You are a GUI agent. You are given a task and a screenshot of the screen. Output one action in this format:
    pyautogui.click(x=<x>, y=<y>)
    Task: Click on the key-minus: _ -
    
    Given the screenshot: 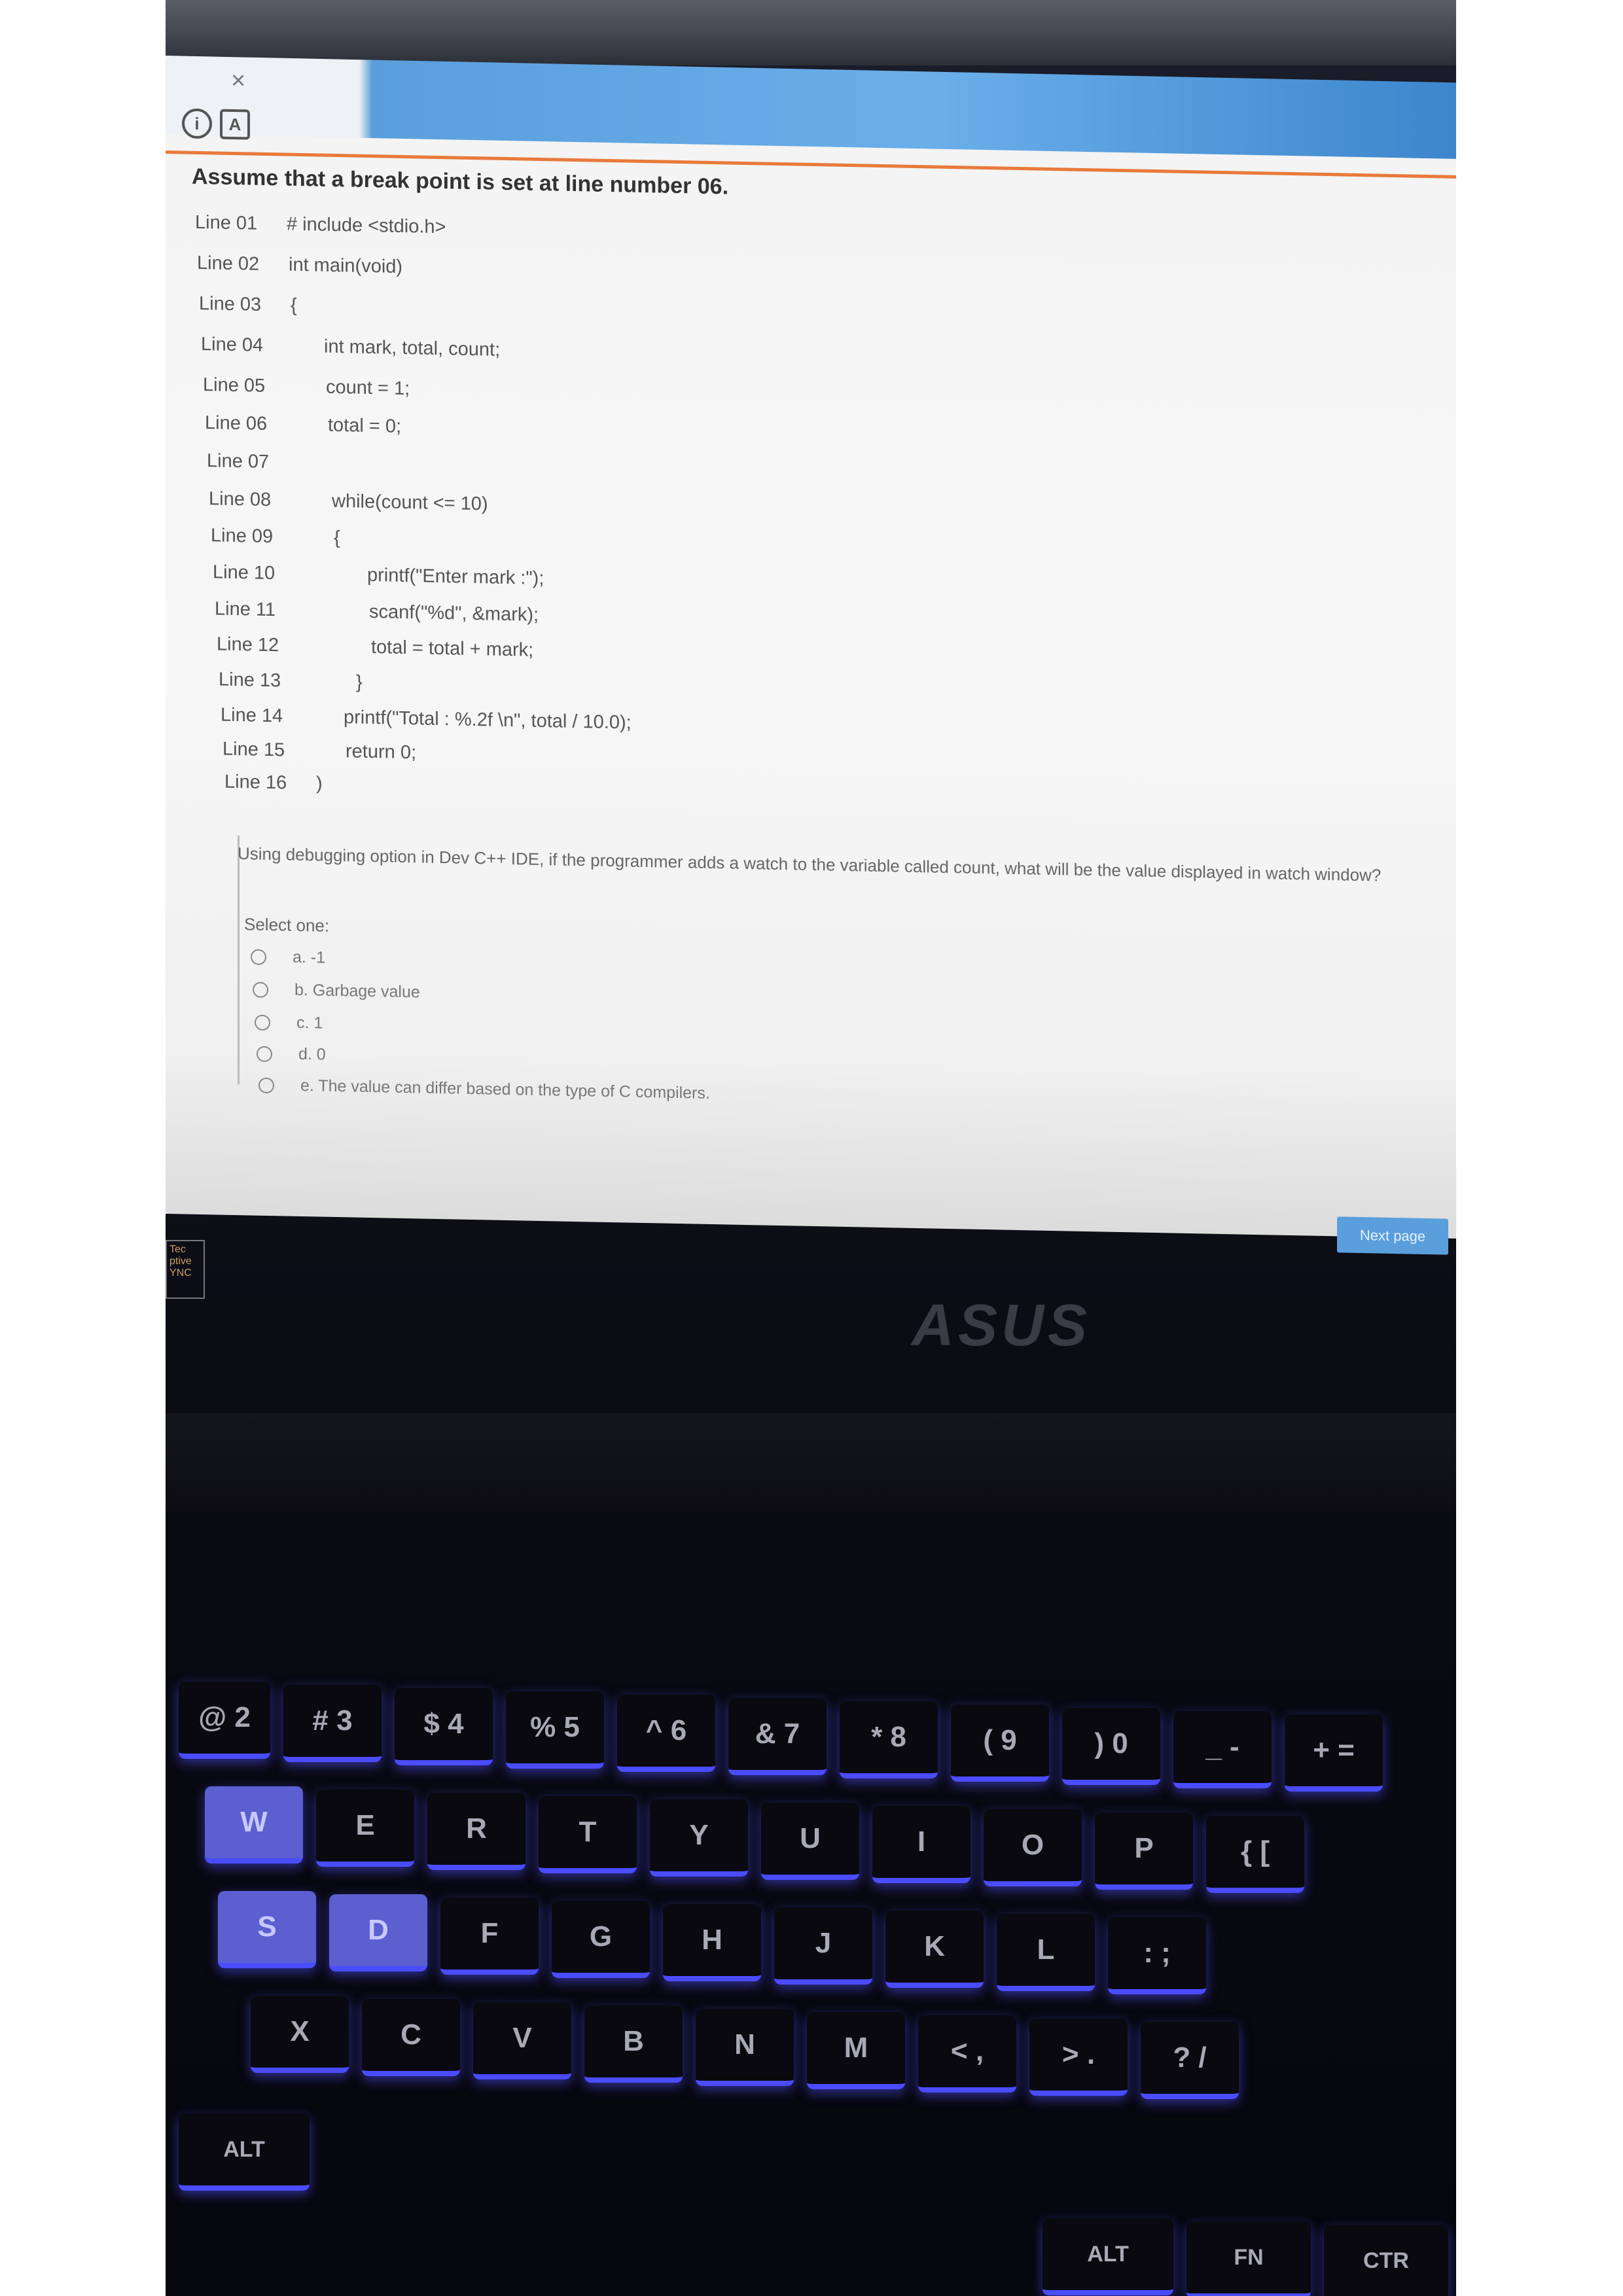 What is the action you would take?
    pyautogui.click(x=1222, y=1749)
    